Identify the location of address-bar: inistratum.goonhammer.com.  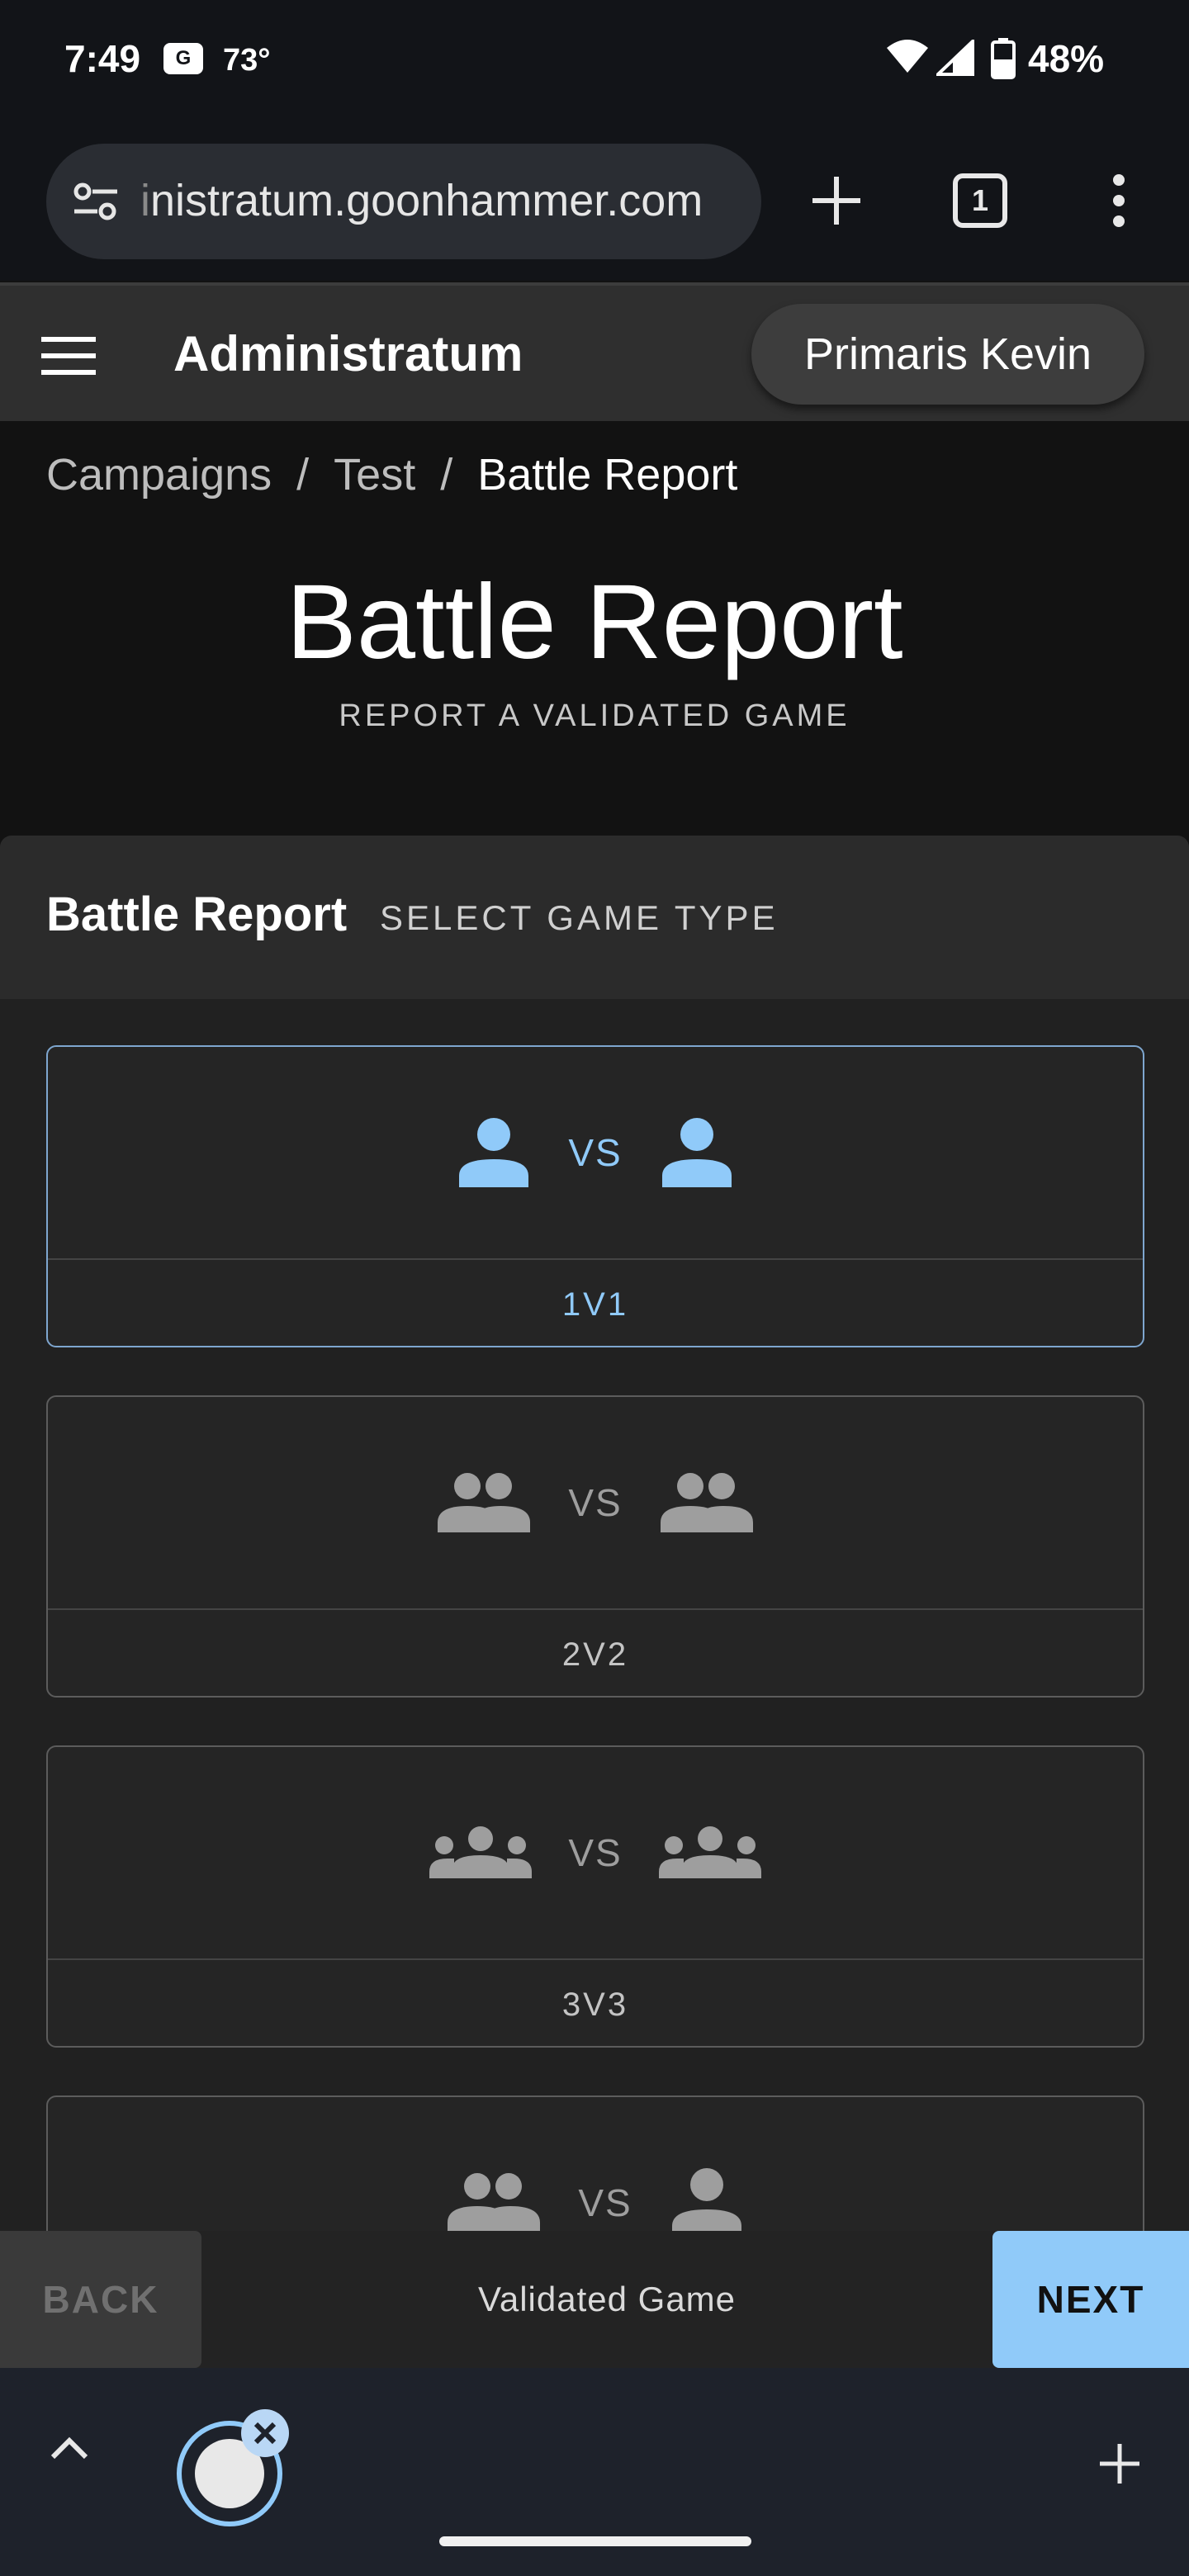
(403, 201).